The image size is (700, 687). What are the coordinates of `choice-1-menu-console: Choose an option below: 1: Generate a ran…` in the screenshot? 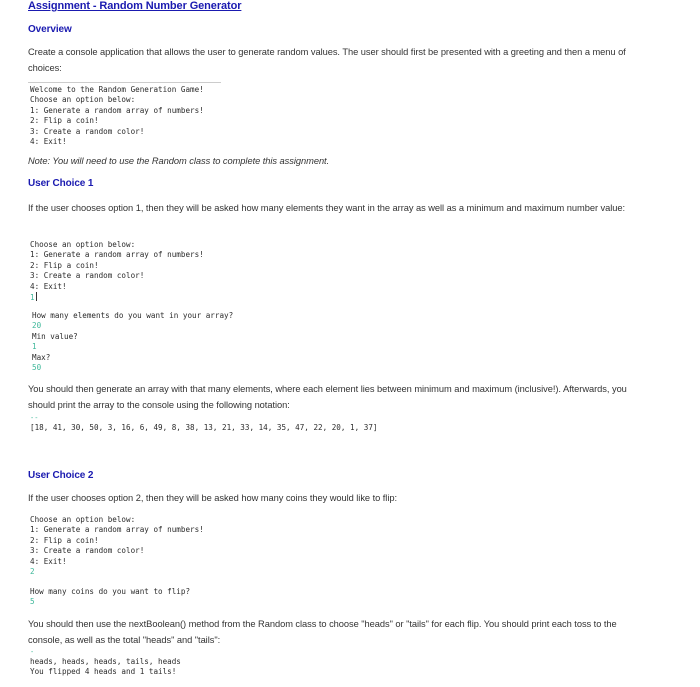 It's located at (117, 271).